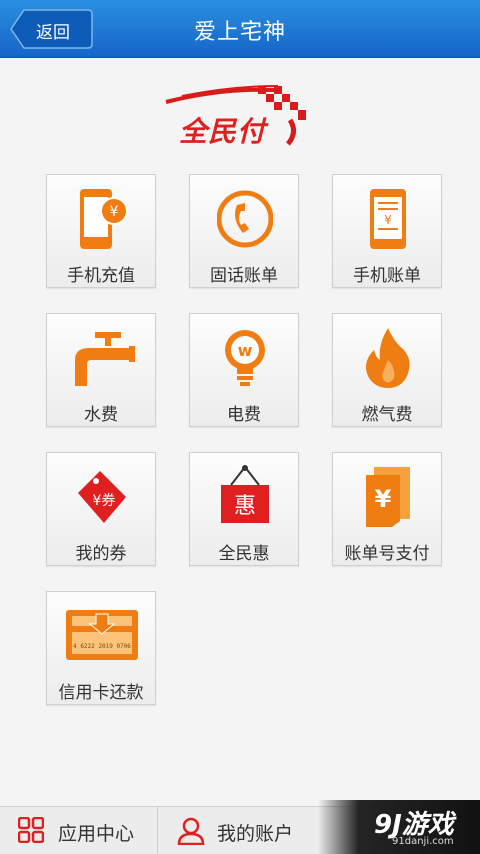 The width and height of the screenshot is (480, 854). What do you see at coordinates (104, 219) in the screenshot?
I see `phone-recharge-icon: ¥` at bounding box center [104, 219].